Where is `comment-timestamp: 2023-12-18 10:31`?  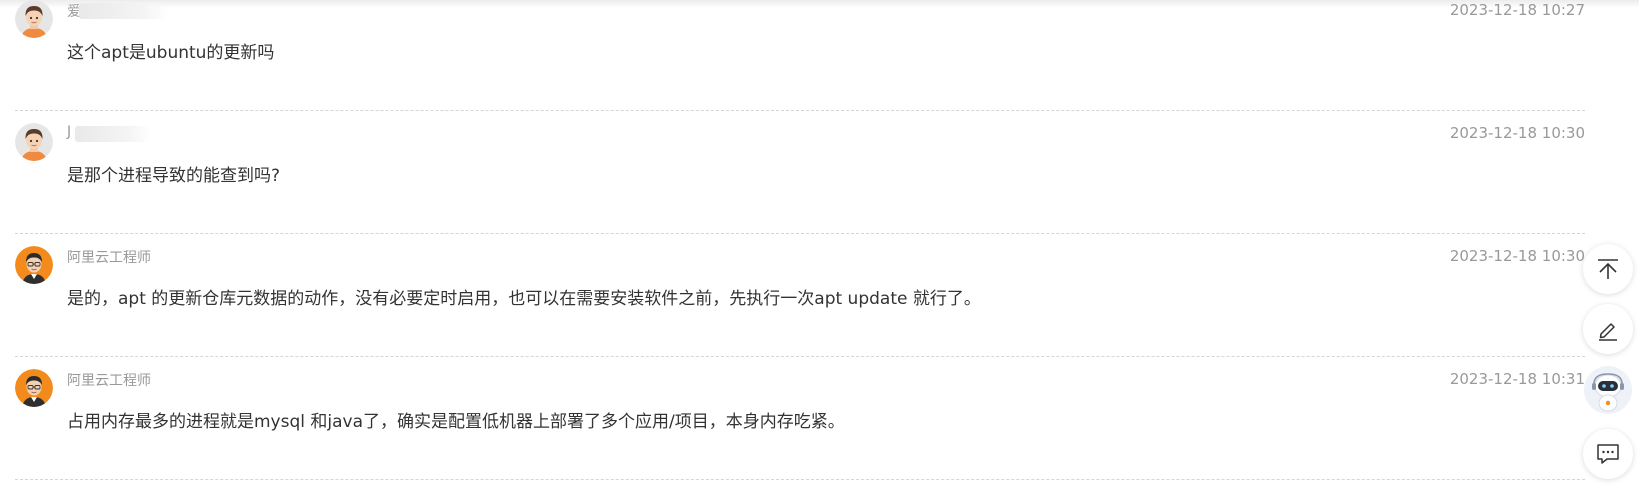
comment-timestamp: 2023-12-18 10:31 is located at coordinates (1517, 379).